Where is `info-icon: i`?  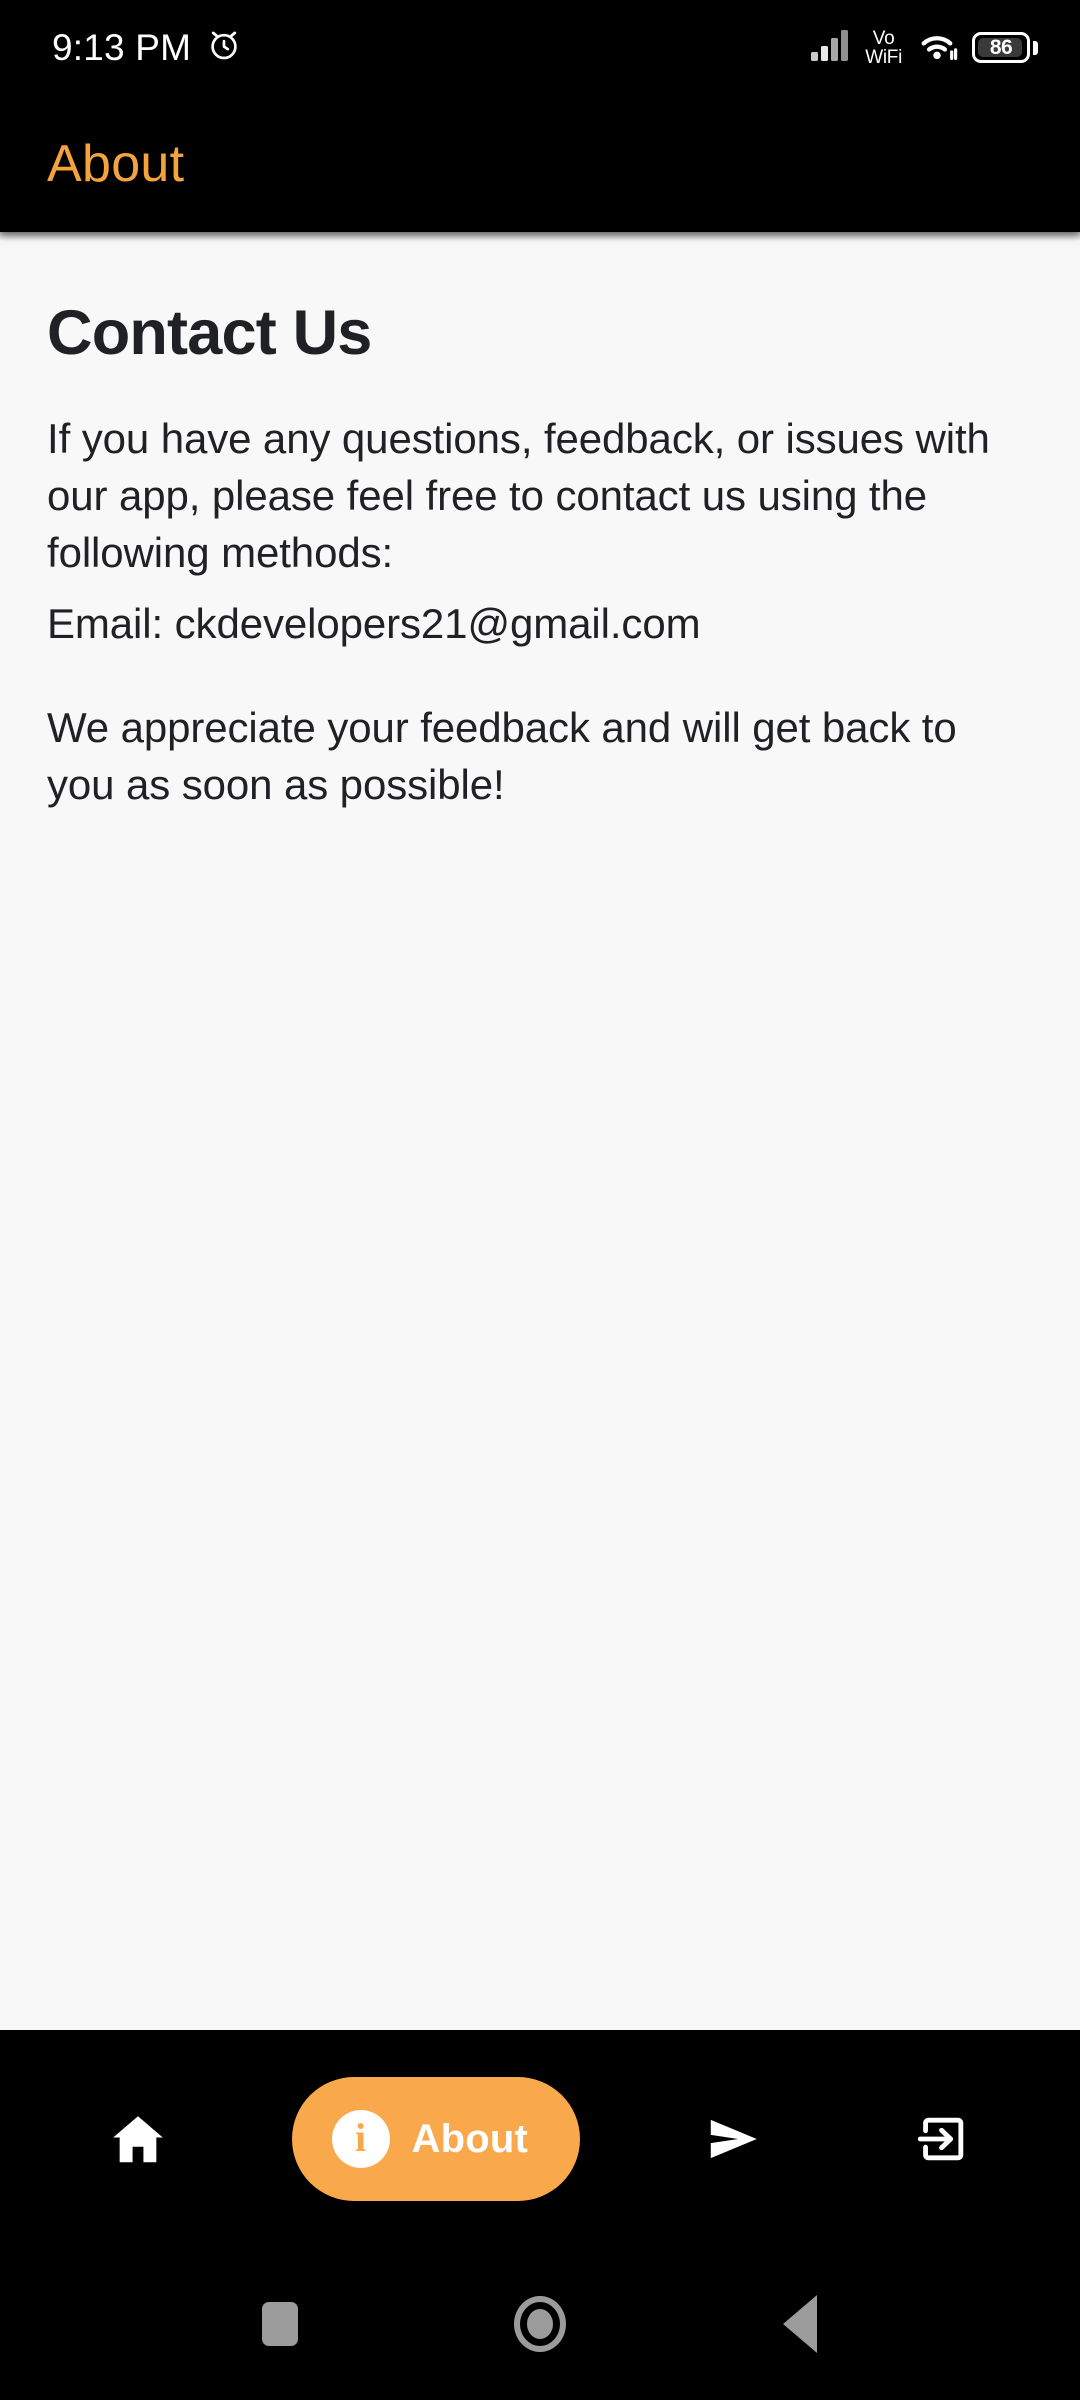 info-icon: i is located at coordinates (360, 2139).